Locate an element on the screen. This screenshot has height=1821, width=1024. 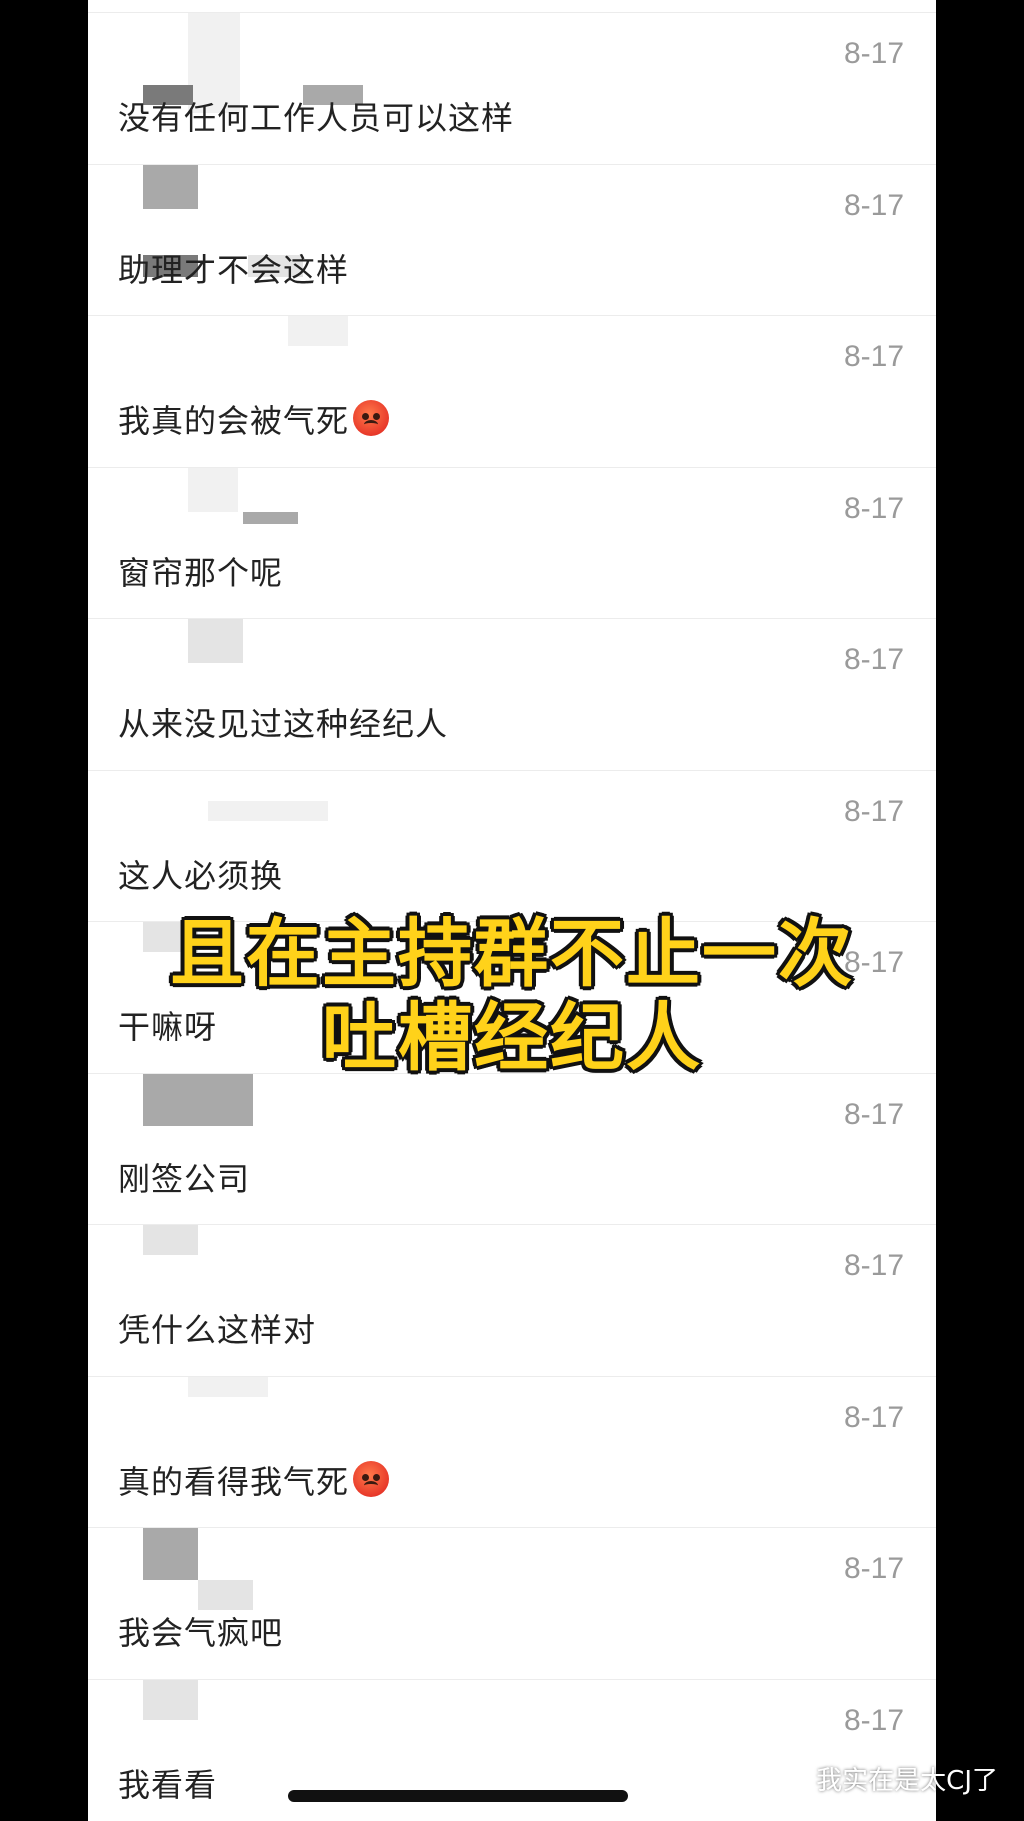
message-text: 我会气疯吧 is located at coordinates (200, 1631).